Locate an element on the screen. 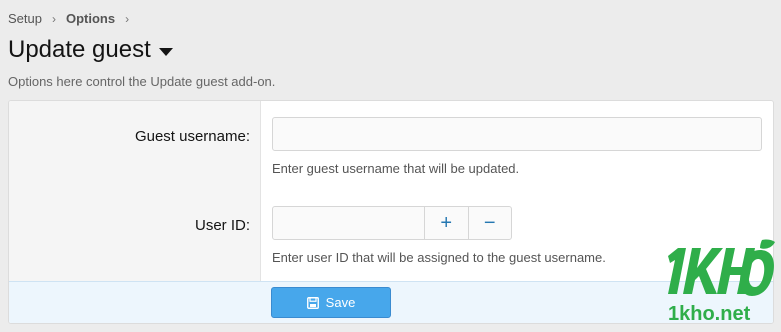 The width and height of the screenshot is (781, 332). breadcrumb: Setup › Options › is located at coordinates (68, 18).